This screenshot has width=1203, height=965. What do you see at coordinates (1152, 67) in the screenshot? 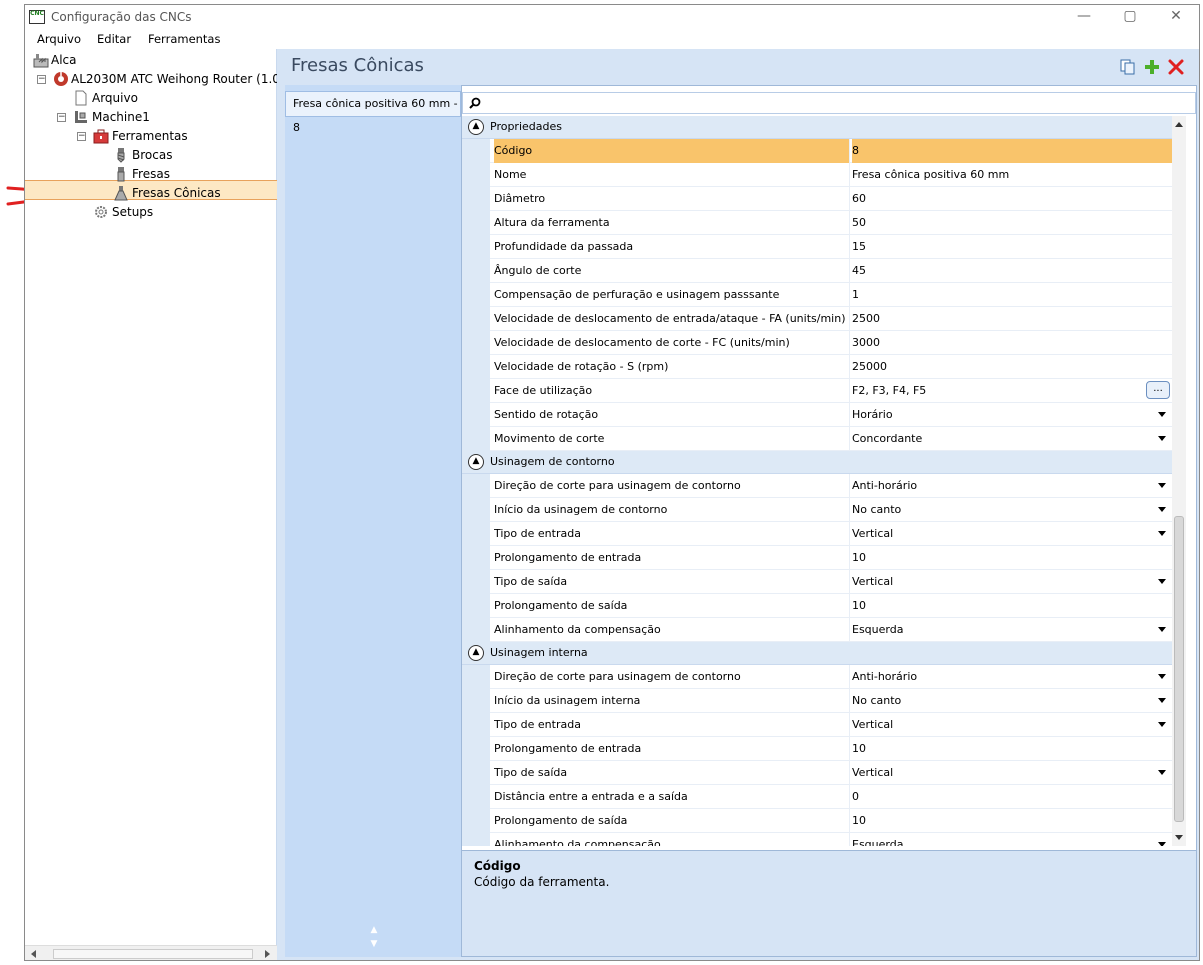
I see `add-icon` at bounding box center [1152, 67].